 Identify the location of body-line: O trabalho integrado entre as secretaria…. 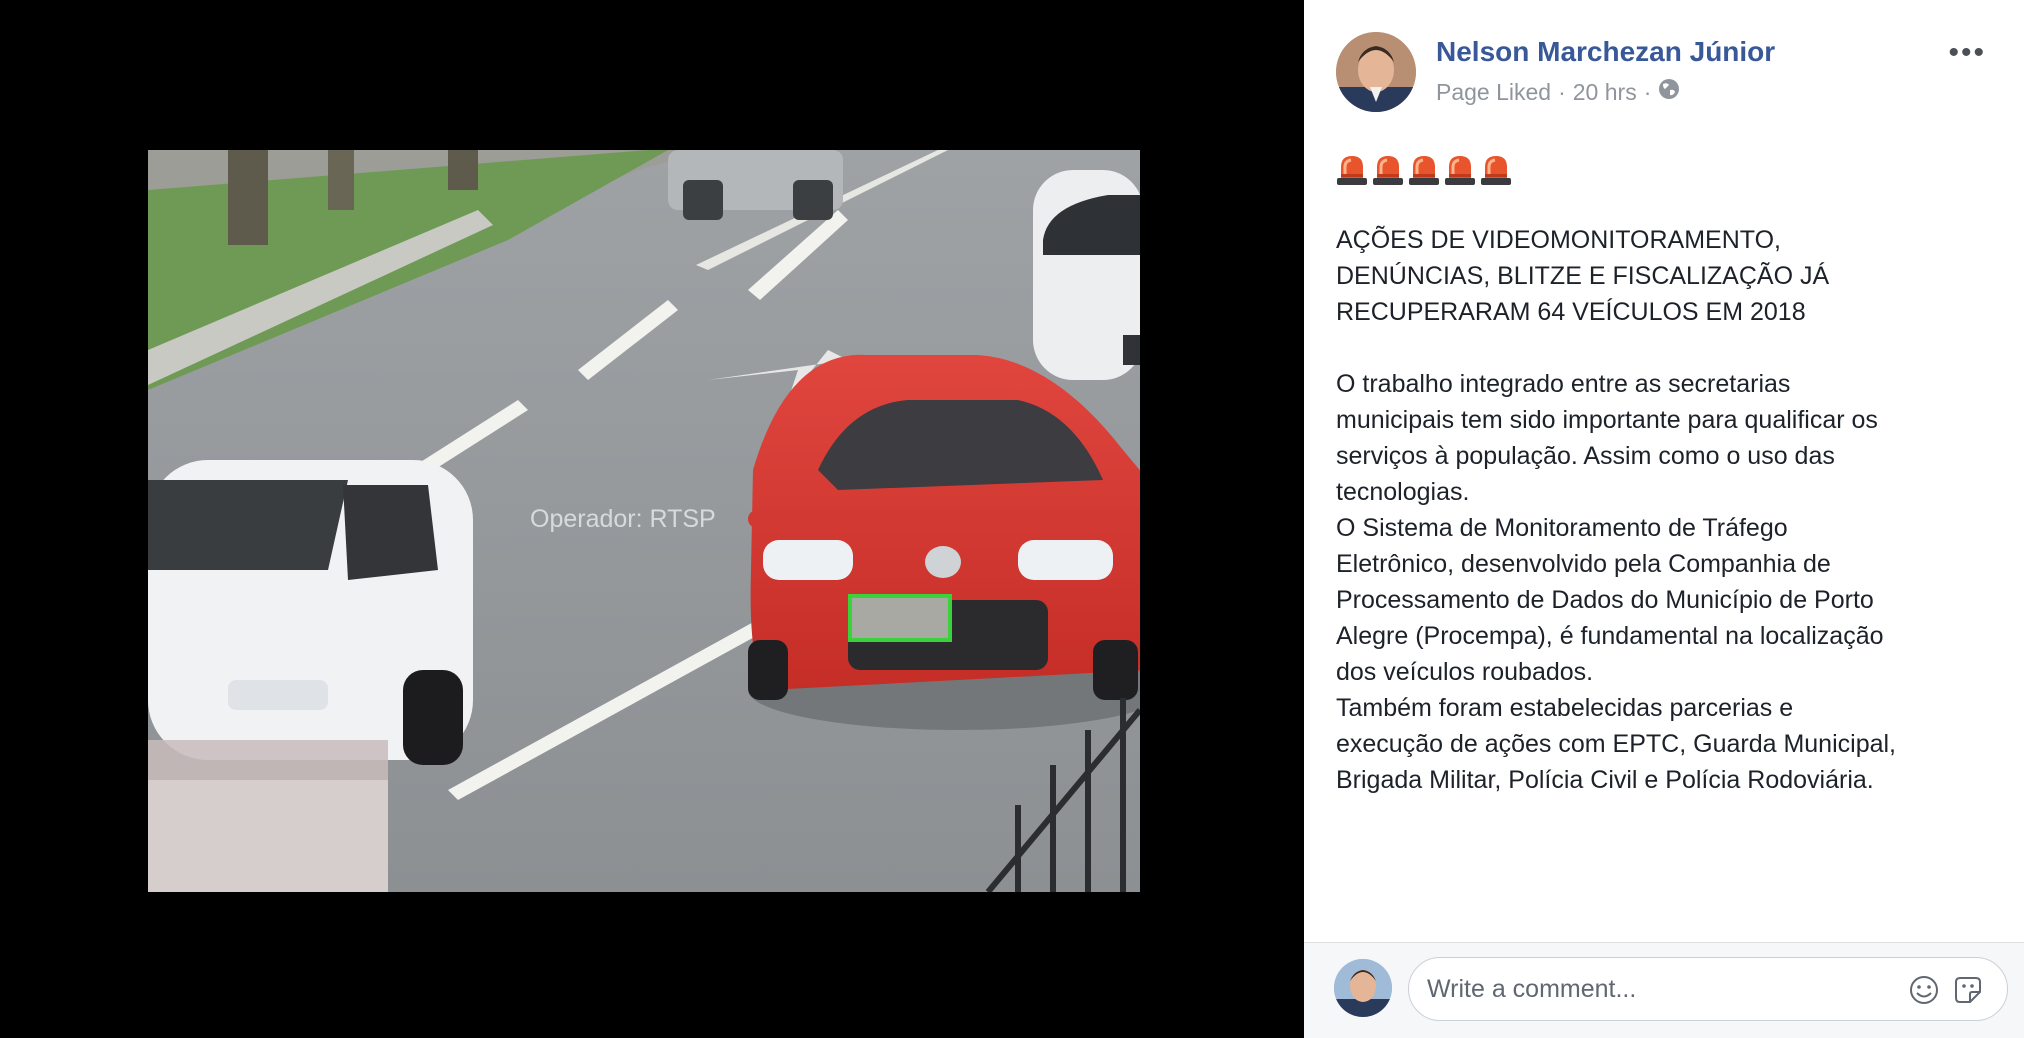
(1563, 384).